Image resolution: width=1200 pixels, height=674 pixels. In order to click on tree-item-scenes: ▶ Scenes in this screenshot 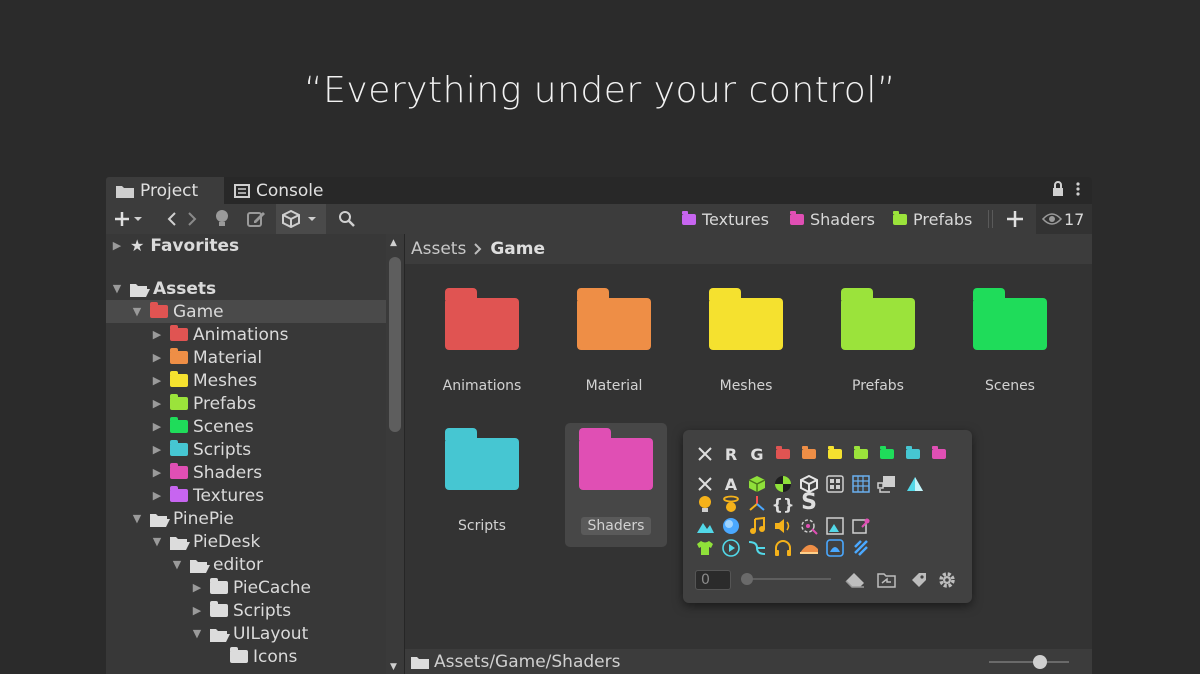, I will do `click(246, 426)`.